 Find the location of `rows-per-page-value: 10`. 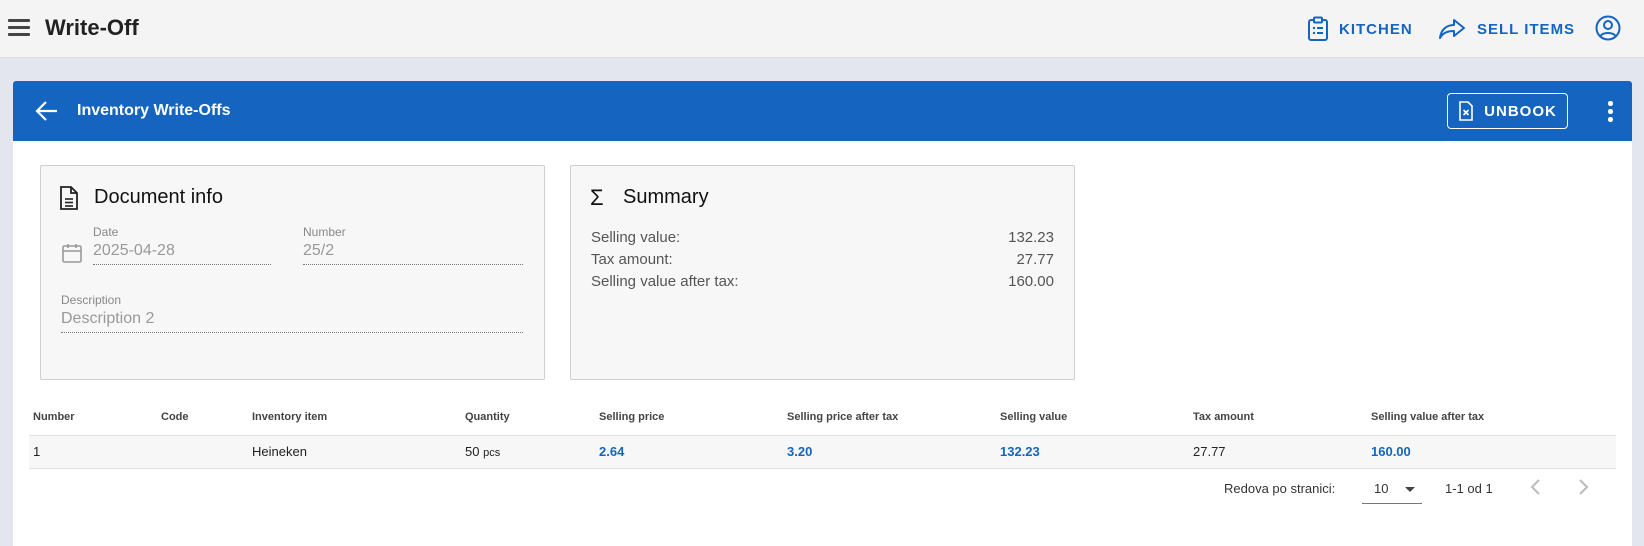

rows-per-page-value: 10 is located at coordinates (1381, 488).